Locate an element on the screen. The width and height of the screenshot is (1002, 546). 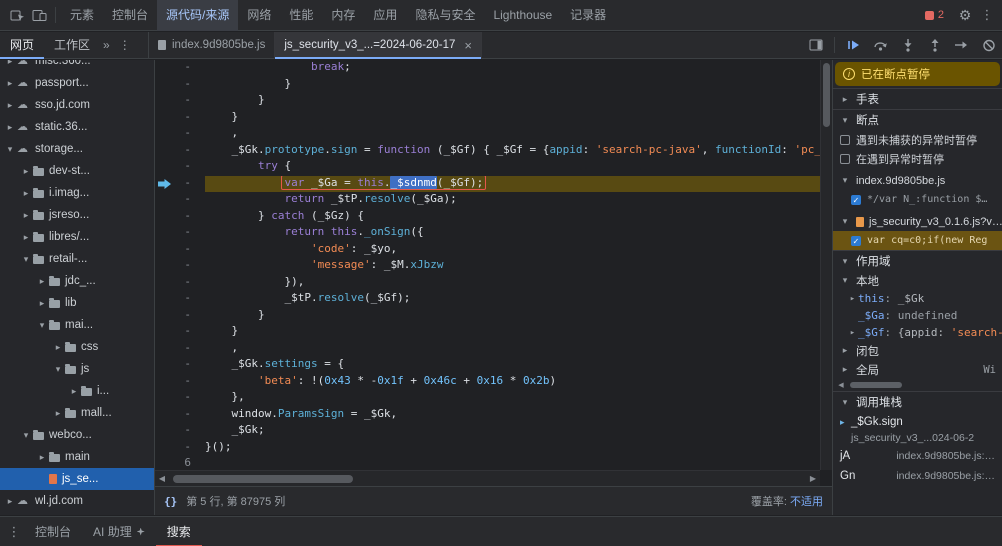
code-text: }, is located at coordinates (512, 398).